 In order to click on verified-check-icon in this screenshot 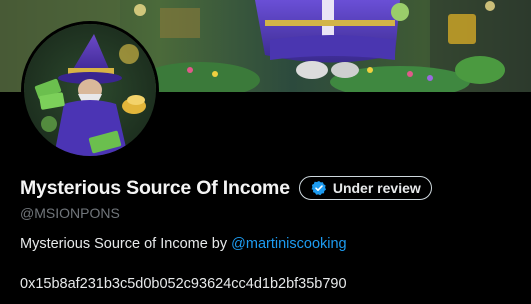, I will do `click(318, 188)`.